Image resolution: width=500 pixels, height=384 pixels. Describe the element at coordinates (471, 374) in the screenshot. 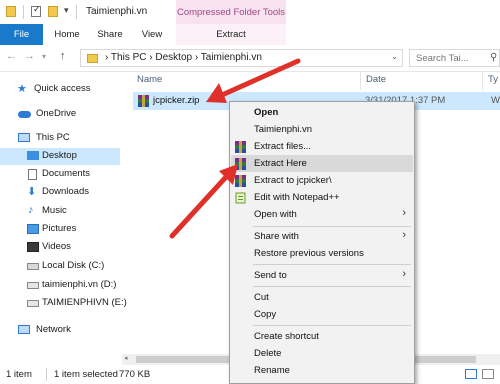

I see `details-view-icon` at that location.